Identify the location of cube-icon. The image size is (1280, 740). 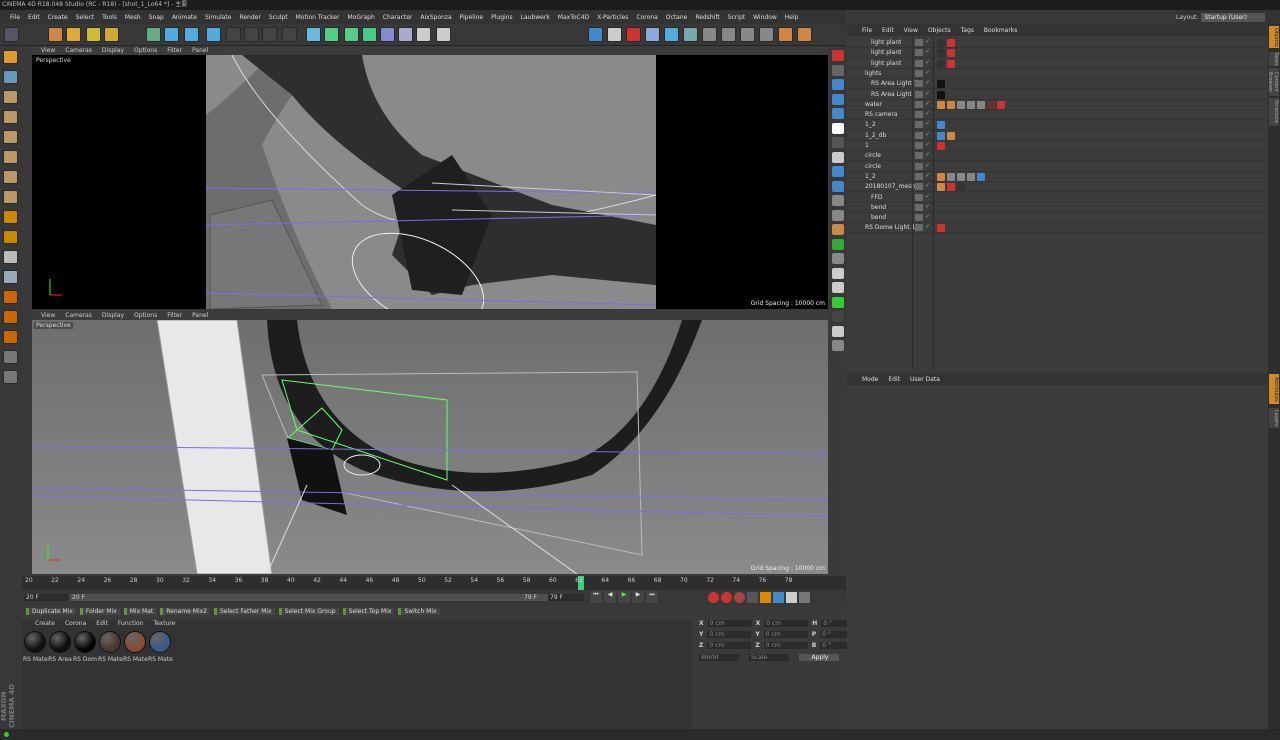
(313, 34).